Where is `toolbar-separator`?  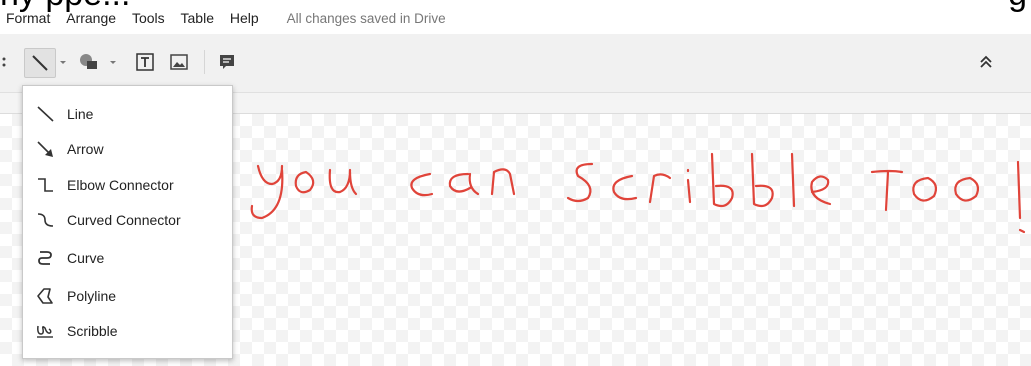
toolbar-separator is located at coordinates (204, 62).